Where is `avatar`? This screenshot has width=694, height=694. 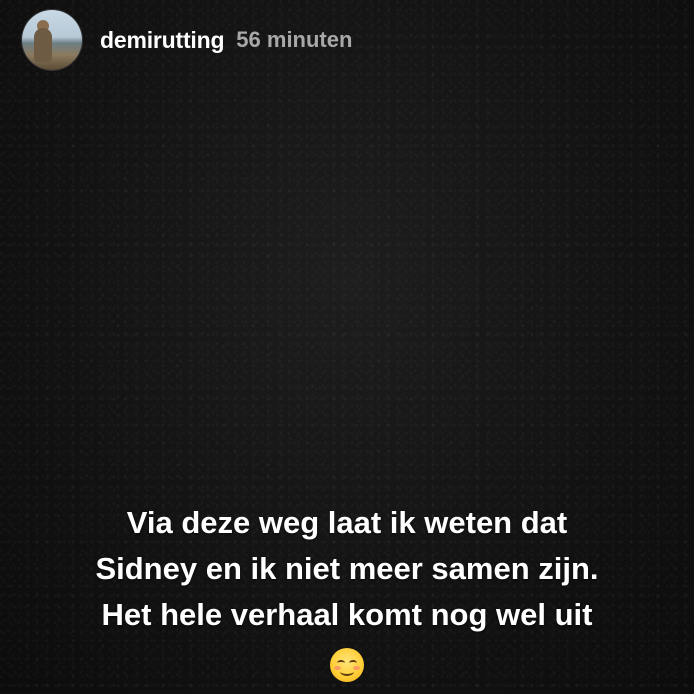
avatar is located at coordinates (52, 40).